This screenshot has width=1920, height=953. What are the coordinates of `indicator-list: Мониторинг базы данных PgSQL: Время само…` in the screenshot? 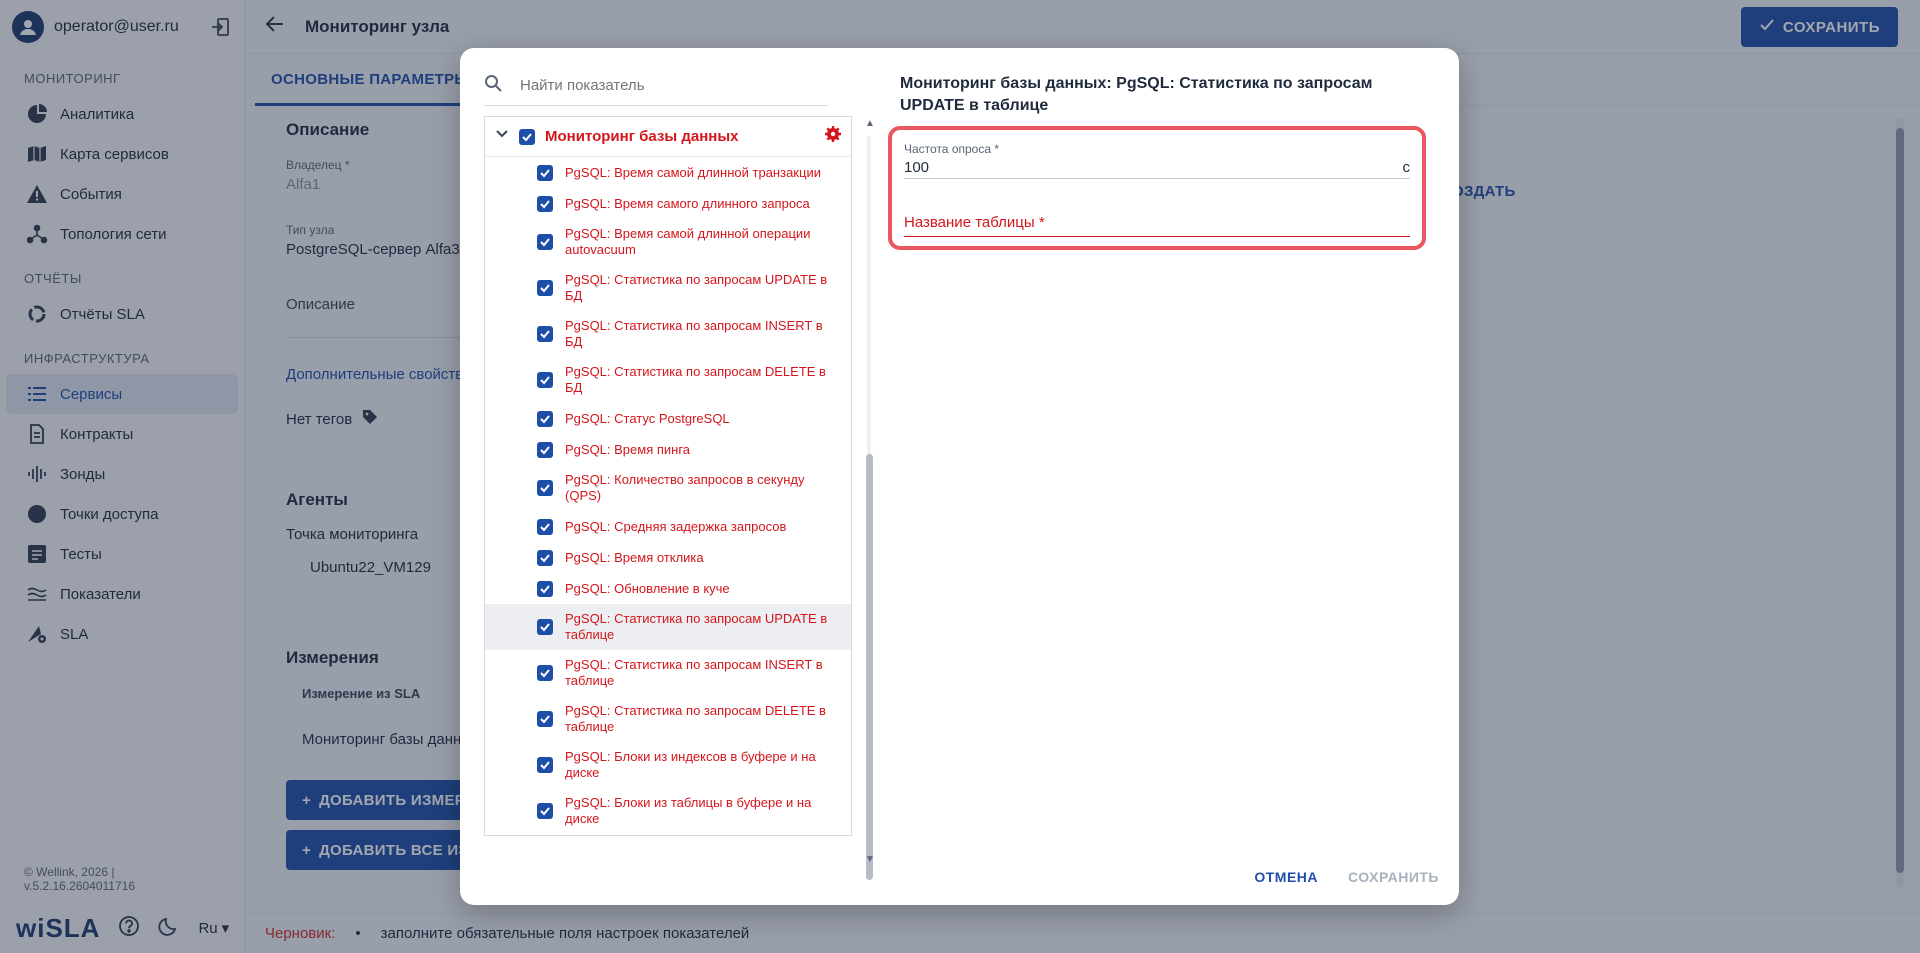 It's located at (668, 476).